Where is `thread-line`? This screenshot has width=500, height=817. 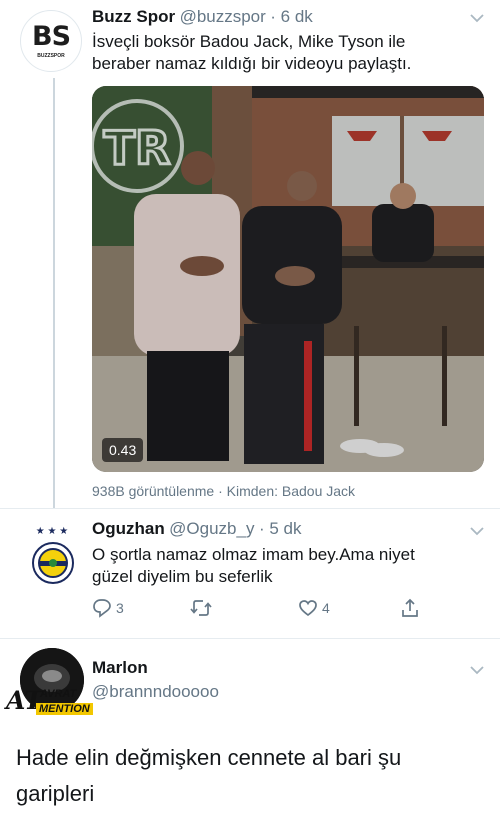
thread-line is located at coordinates (54, 293).